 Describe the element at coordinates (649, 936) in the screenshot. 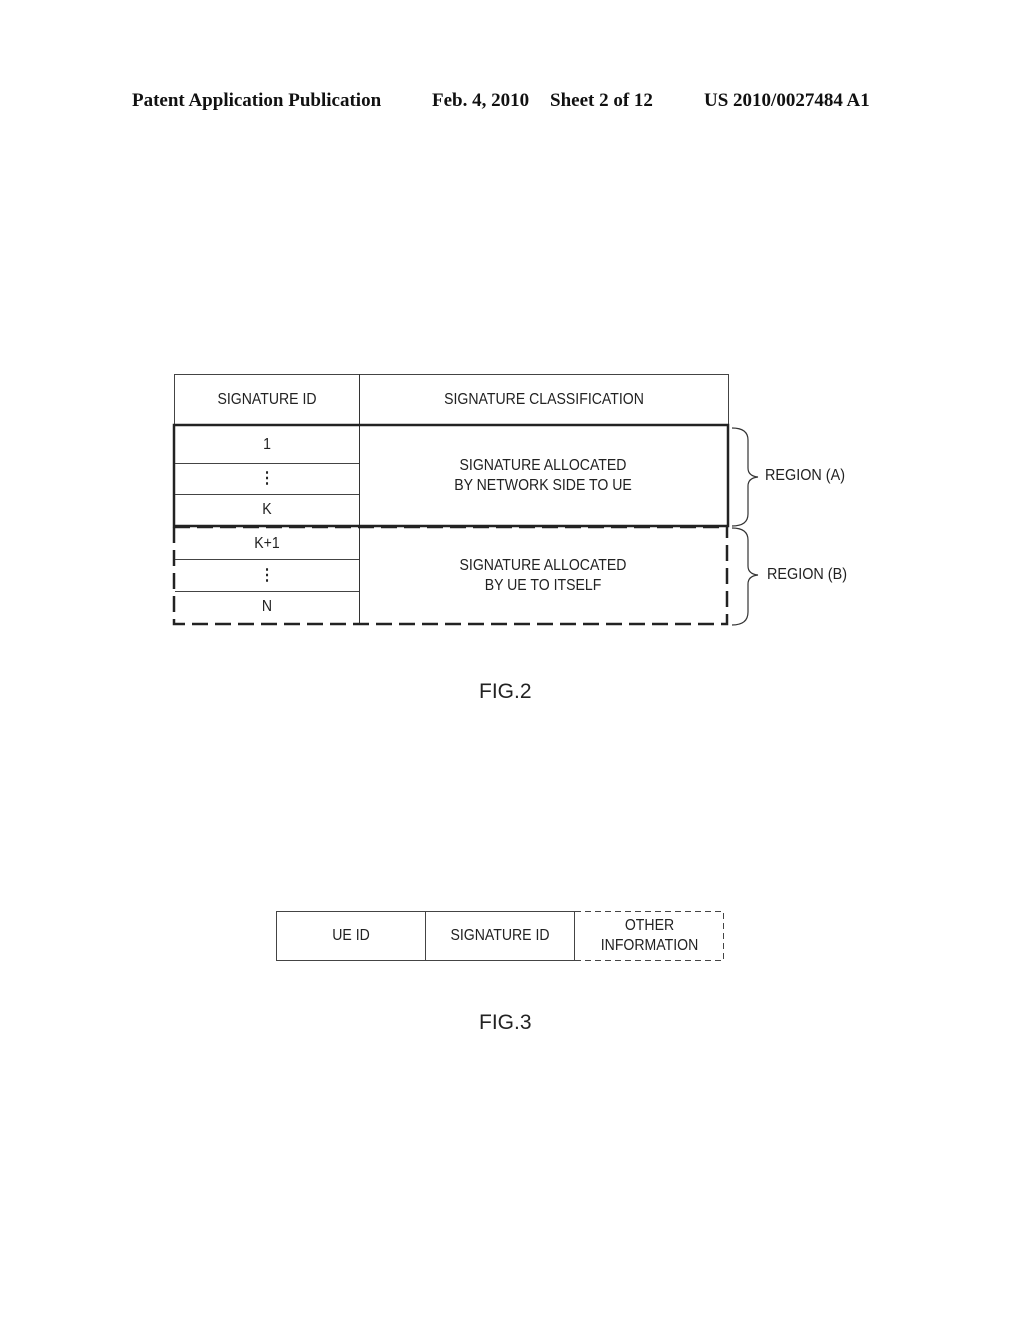

I see `fig3-field-other-information: OTHER INFORMATION` at that location.